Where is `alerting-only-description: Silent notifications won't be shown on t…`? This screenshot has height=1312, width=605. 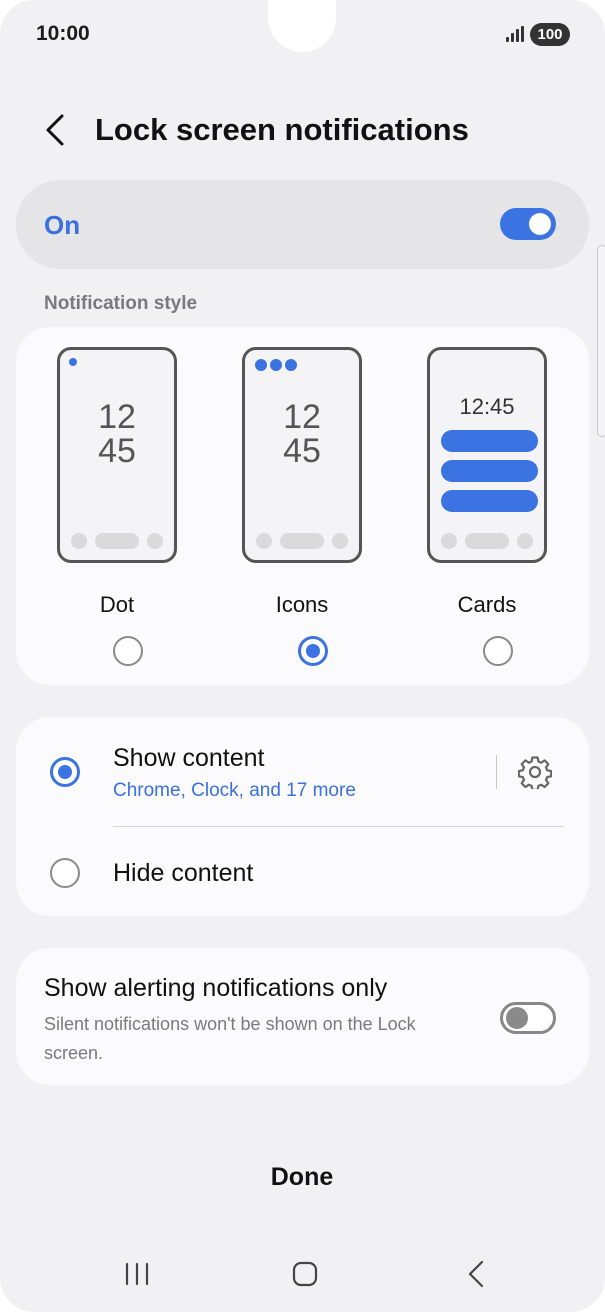
alerting-only-description: Silent notifications won't be shown on t… is located at coordinates (230, 1038).